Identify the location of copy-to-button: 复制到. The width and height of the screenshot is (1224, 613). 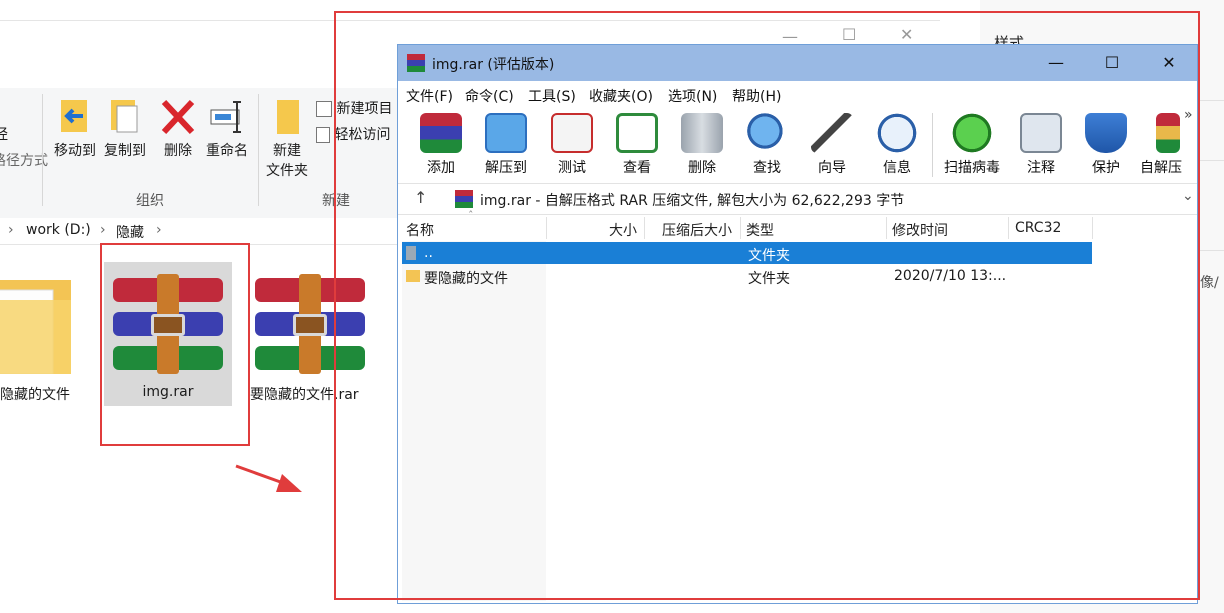
(125, 129).